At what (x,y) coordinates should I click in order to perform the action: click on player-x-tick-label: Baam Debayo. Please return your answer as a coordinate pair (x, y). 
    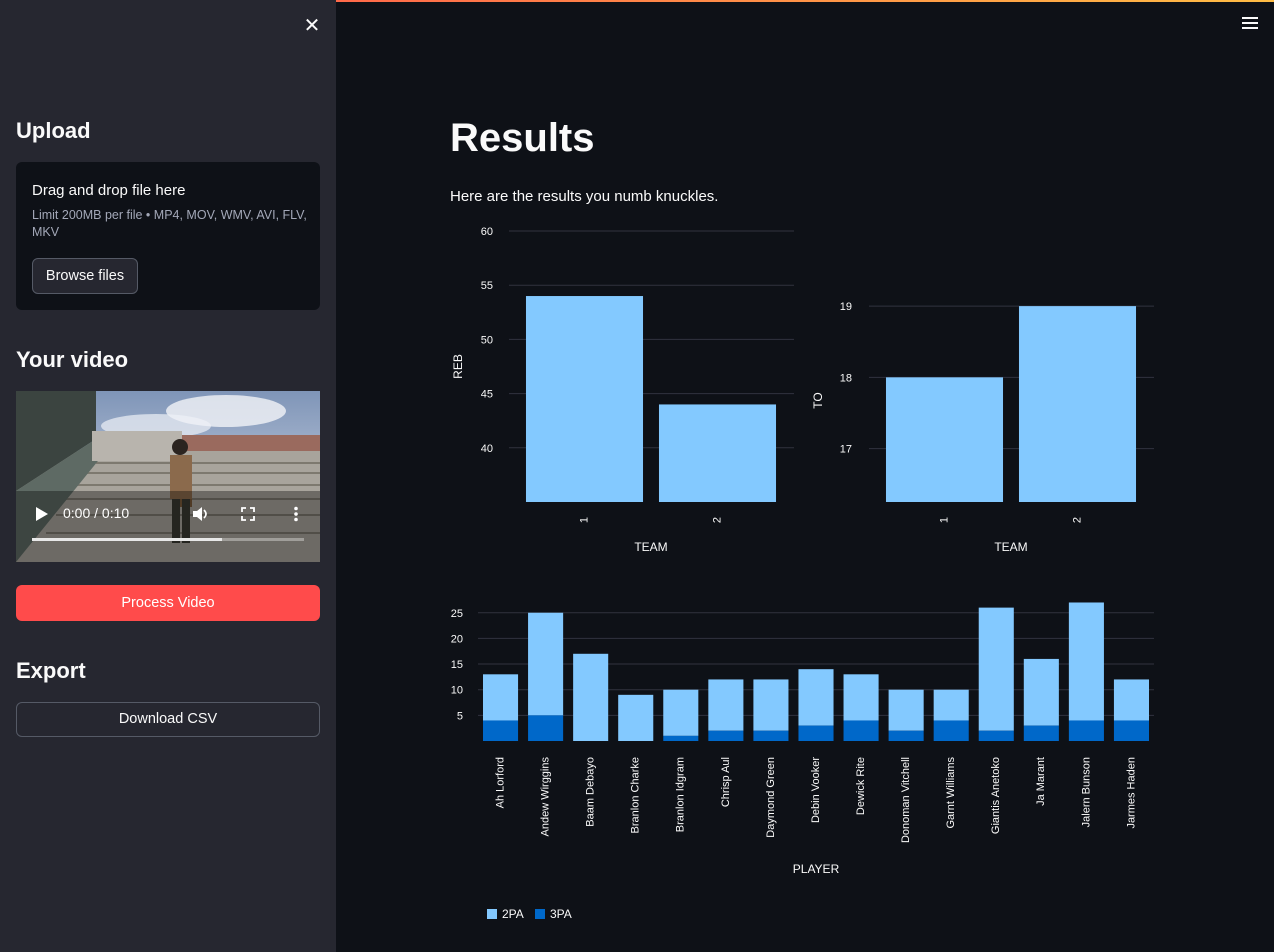
    Looking at the image, I should click on (591, 792).